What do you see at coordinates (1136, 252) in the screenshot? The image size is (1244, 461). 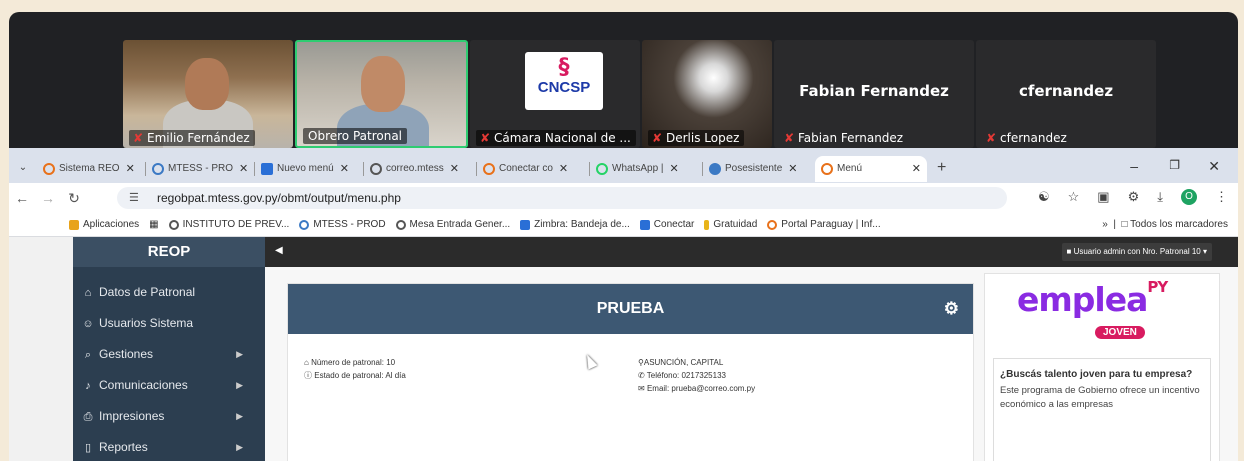 I see `user-menu-button: ■ Usuario admin con Nro. Patronal 10 ▾` at bounding box center [1136, 252].